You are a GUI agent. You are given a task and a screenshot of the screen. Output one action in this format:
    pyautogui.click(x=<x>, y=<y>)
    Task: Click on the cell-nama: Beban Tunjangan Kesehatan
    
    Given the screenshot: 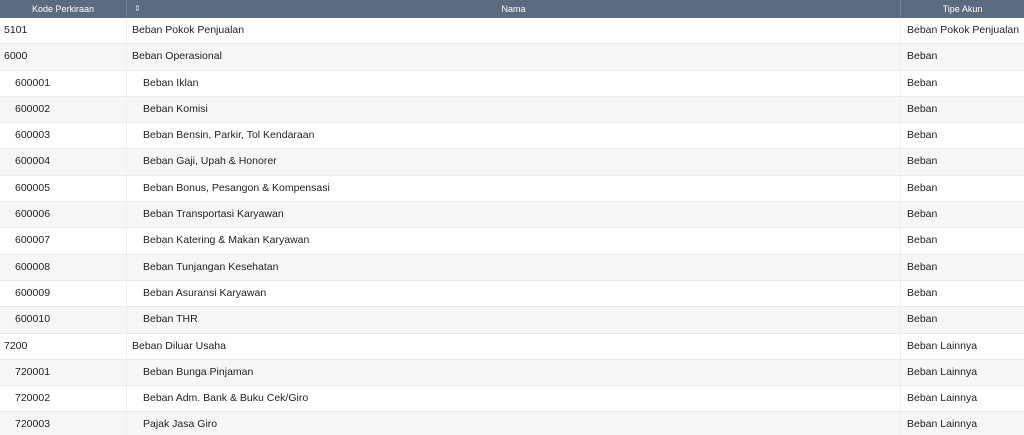 What is the action you would take?
    pyautogui.click(x=514, y=267)
    